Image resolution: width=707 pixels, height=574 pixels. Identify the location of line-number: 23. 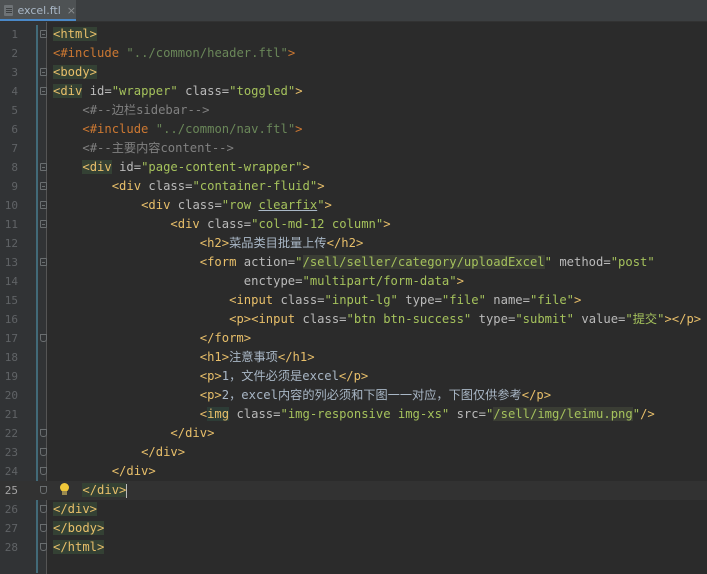
(11, 452).